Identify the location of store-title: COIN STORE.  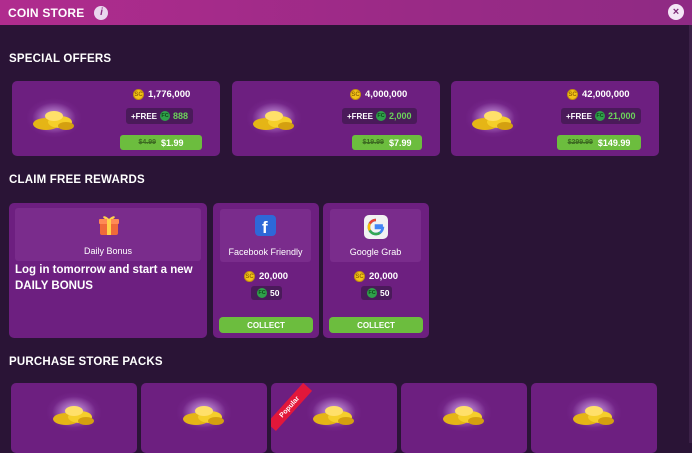
(46, 12).